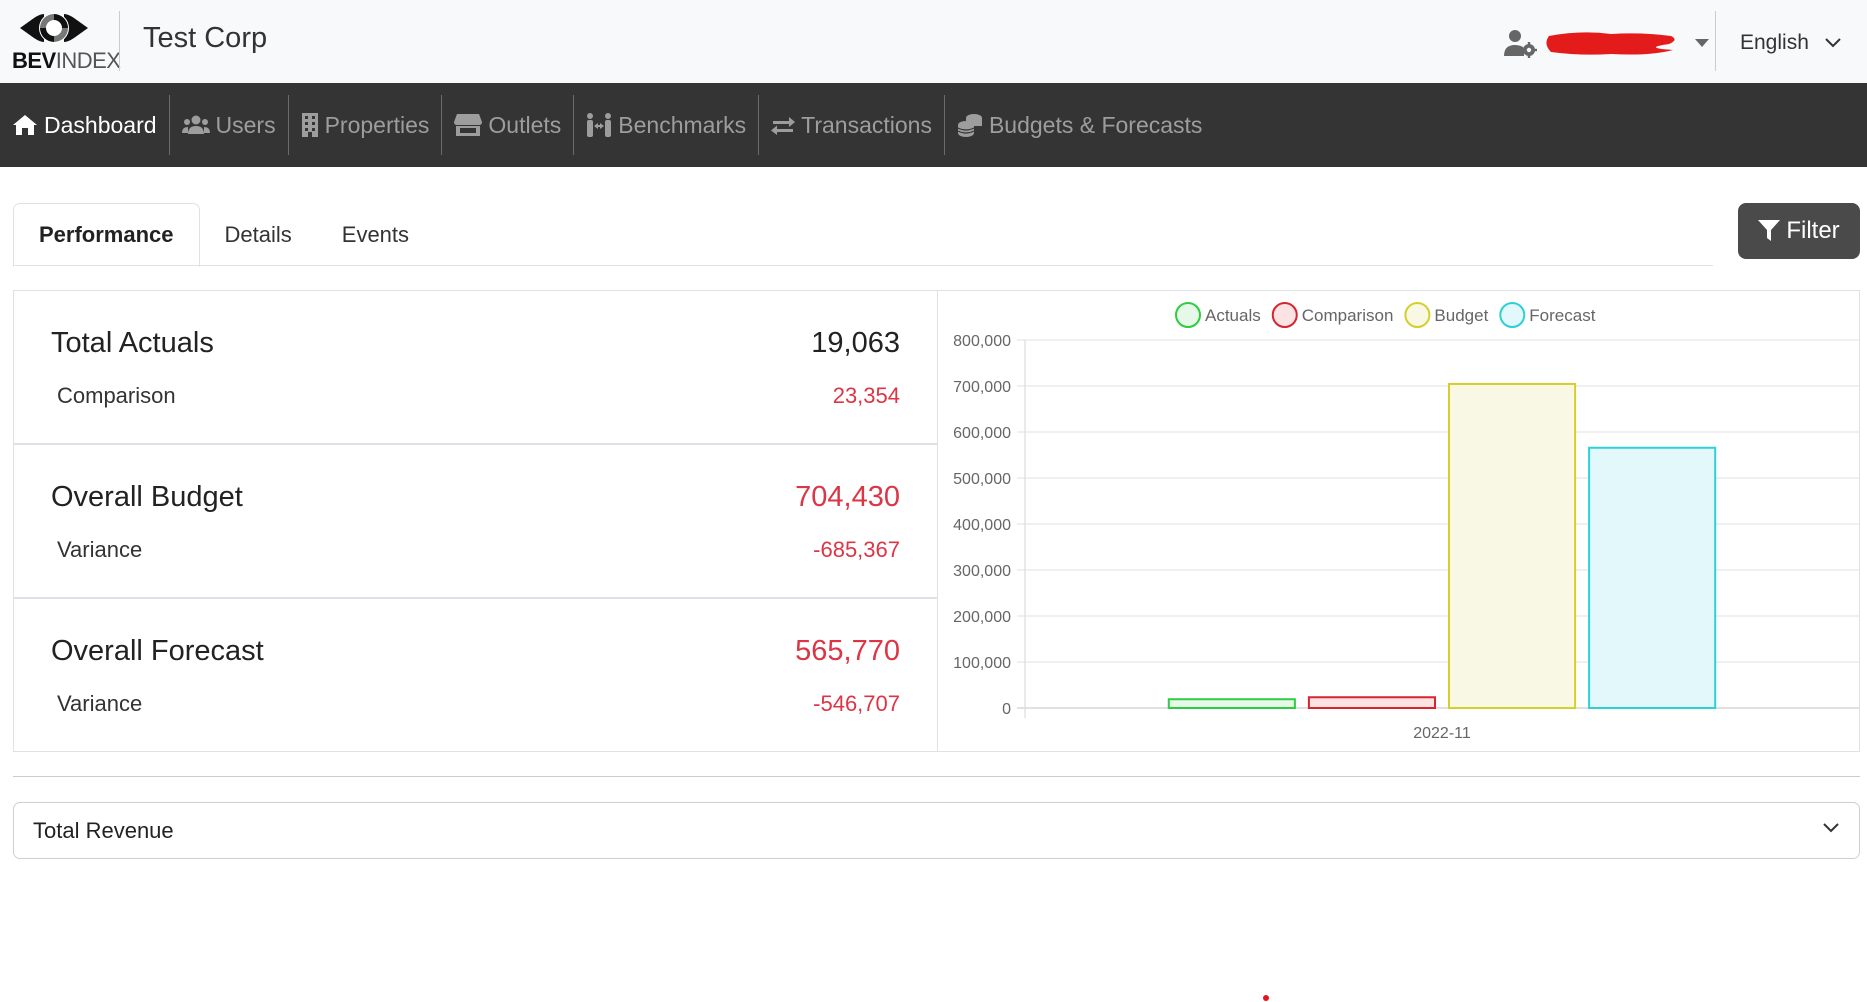  Describe the element at coordinates (1774, 42) in the screenshot. I see `language-label: English` at that location.